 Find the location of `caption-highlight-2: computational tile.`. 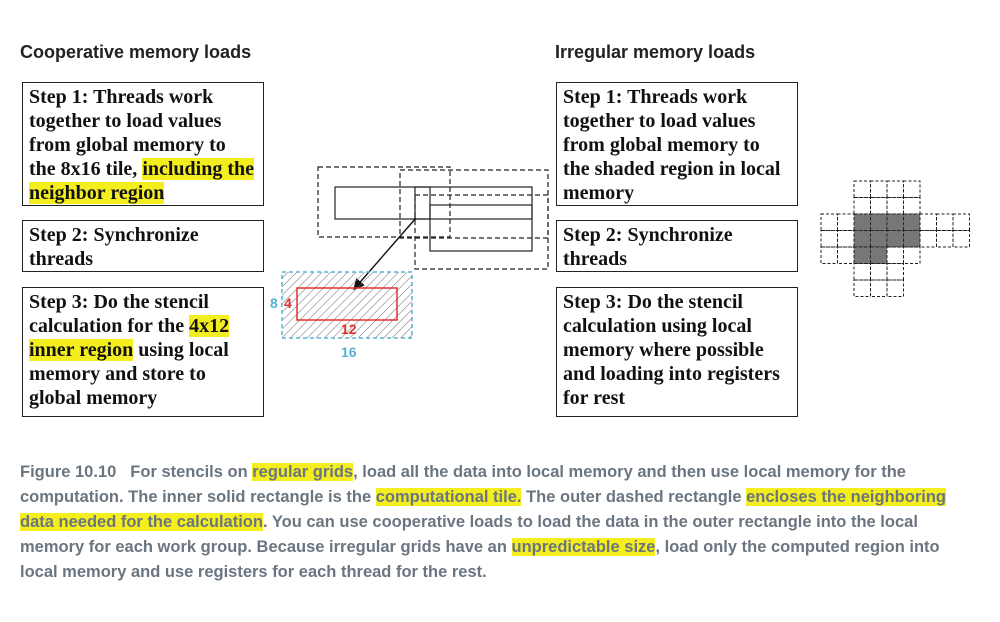

caption-highlight-2: computational tile. is located at coordinates (448, 497).